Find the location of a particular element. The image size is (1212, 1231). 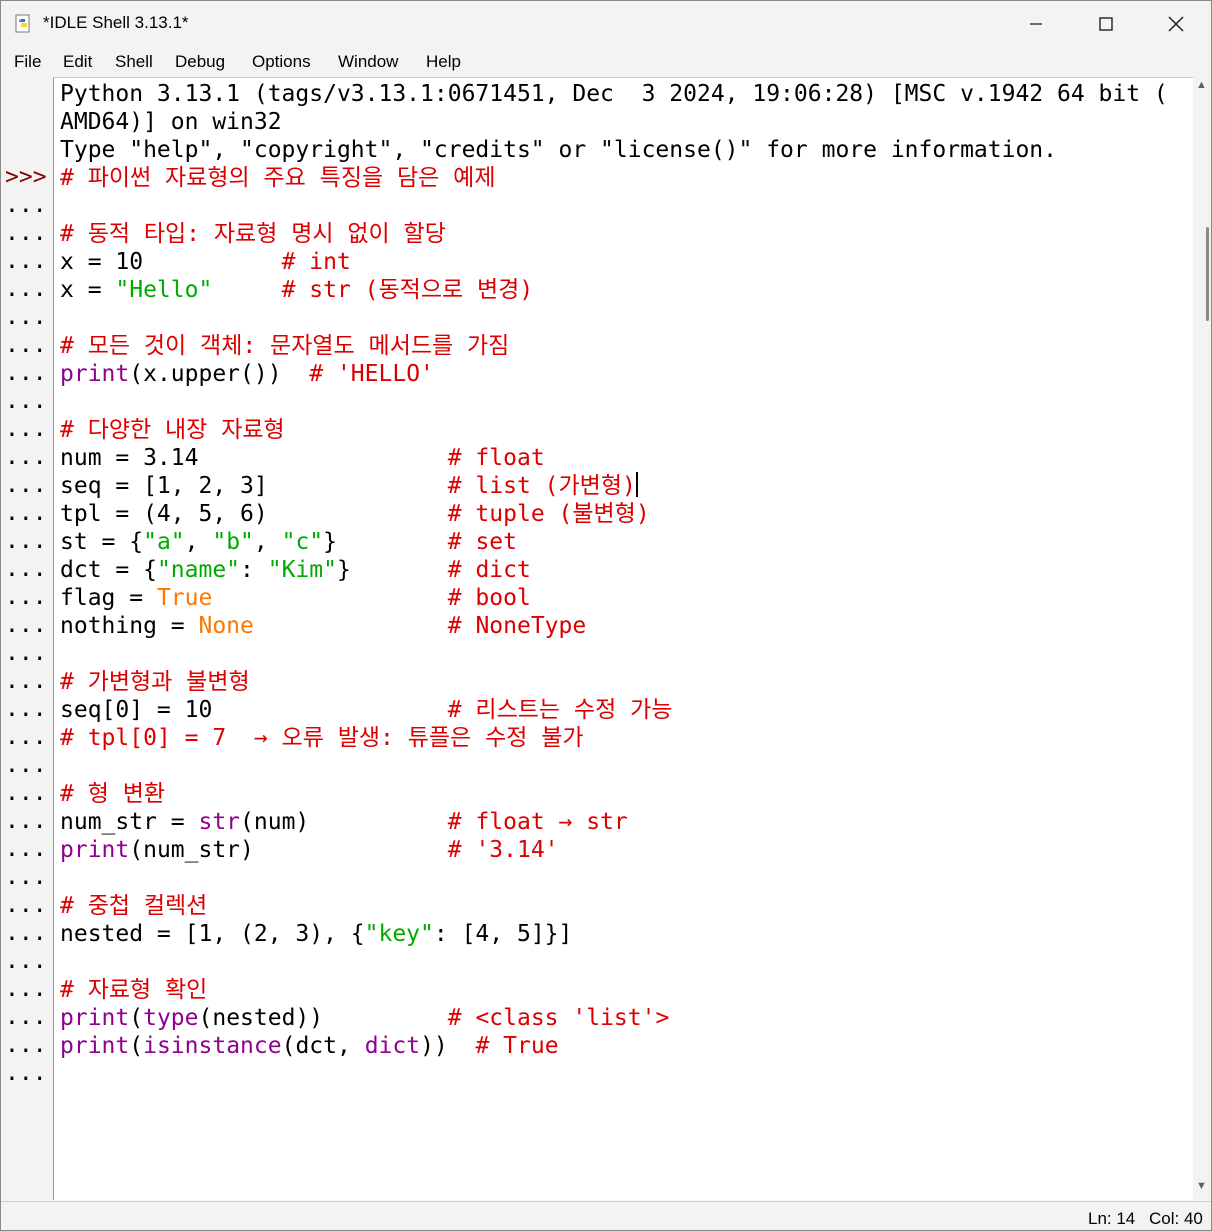

status-bar: Ln: 14 Col: 40 is located at coordinates (606, 1215).